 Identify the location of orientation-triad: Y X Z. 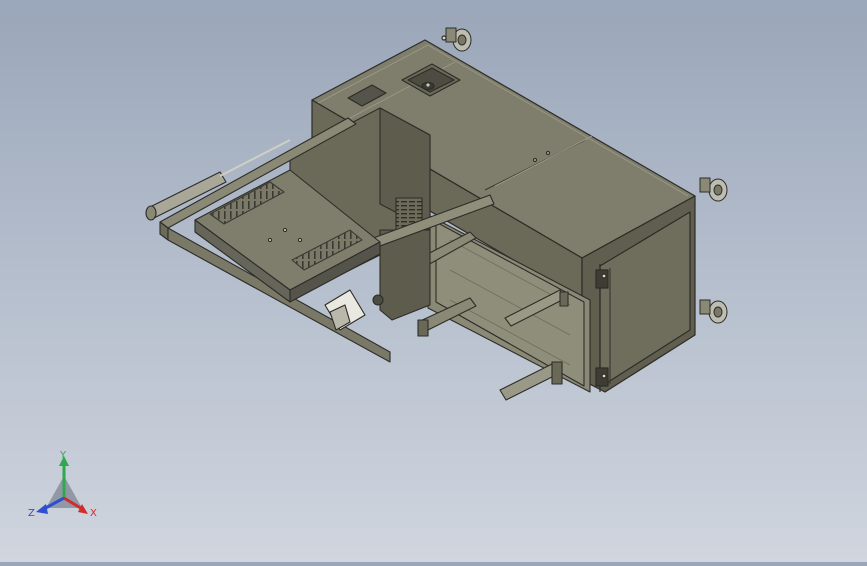
(66, 486).